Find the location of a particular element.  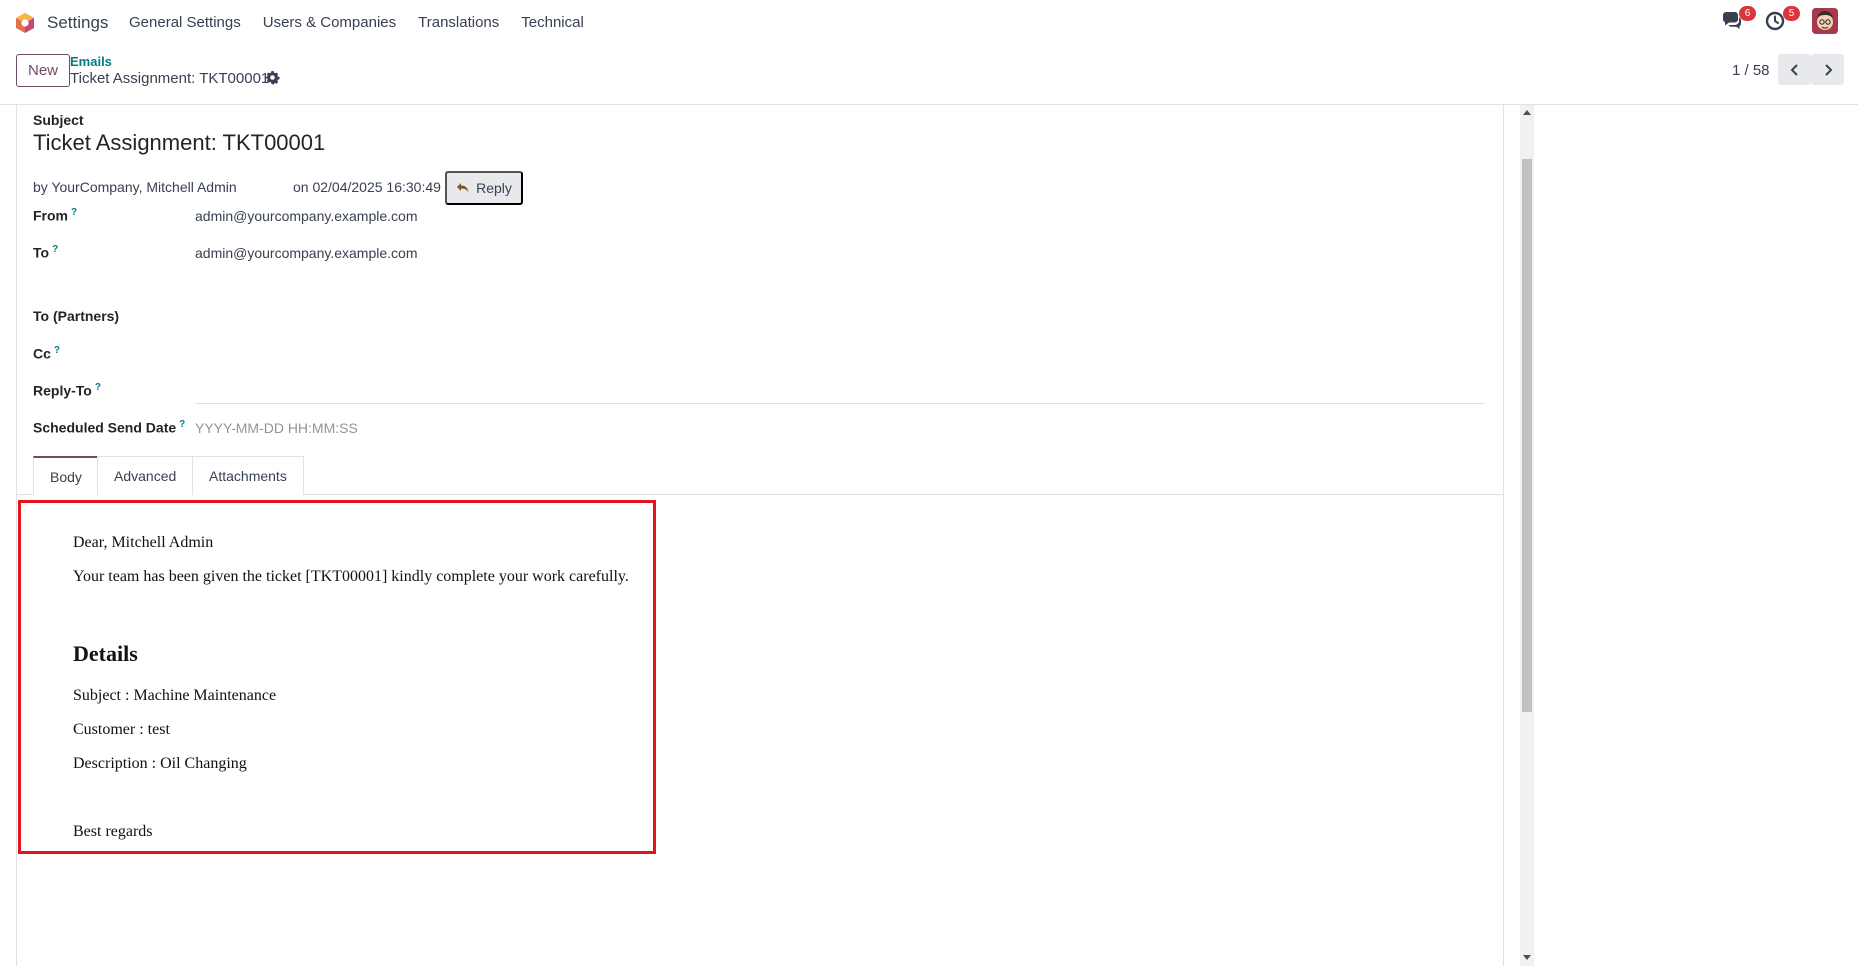

scheduled-date-label: Scheduled Send Date? is located at coordinates (109, 427).